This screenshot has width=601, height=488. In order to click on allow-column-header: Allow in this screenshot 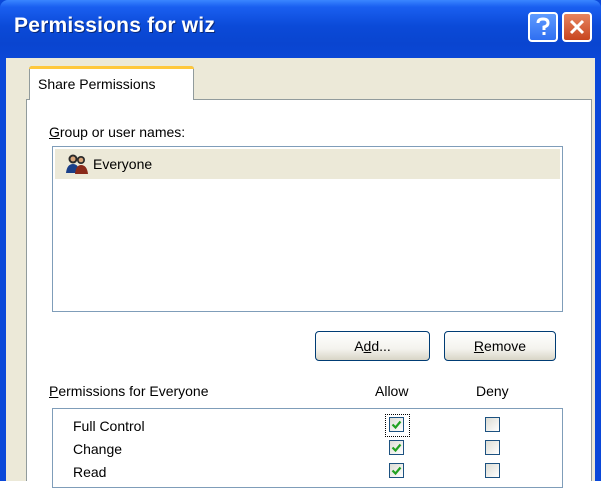, I will do `click(392, 391)`.